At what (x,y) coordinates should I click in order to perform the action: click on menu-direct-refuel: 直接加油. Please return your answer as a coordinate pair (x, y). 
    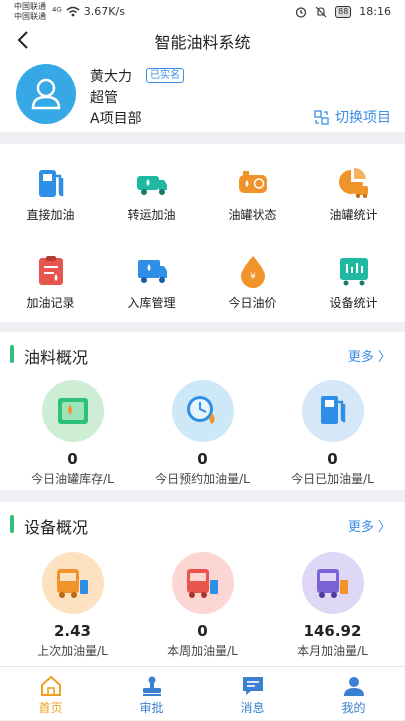
    Looking at the image, I should click on (50, 190).